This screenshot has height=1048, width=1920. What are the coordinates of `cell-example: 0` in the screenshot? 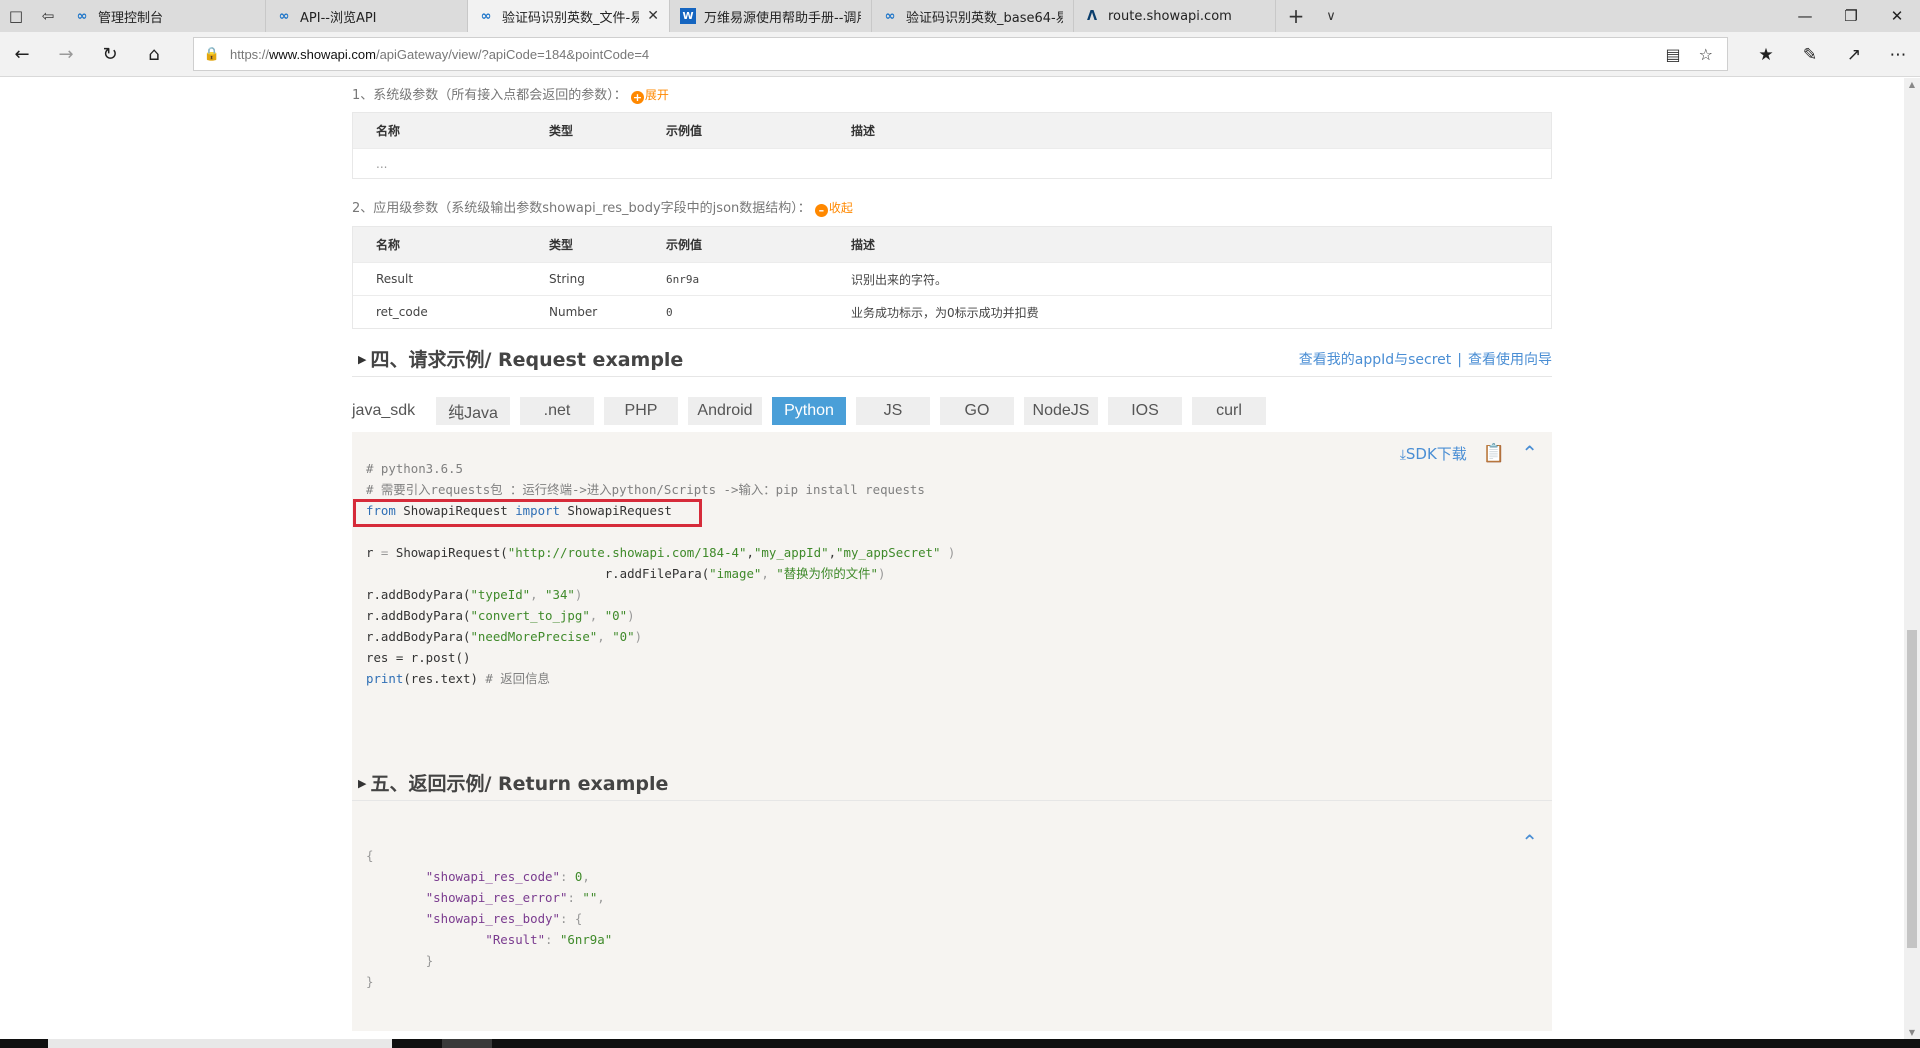 It's located at (669, 312).